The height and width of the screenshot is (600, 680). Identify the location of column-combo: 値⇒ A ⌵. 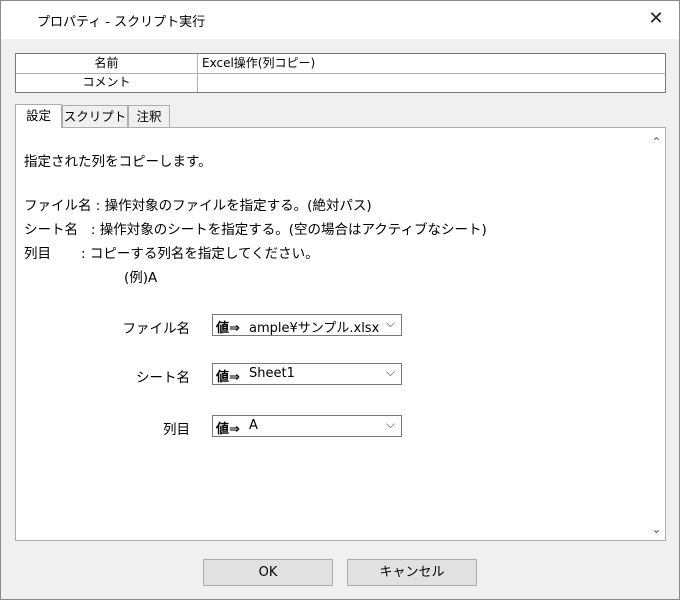
(307, 426).